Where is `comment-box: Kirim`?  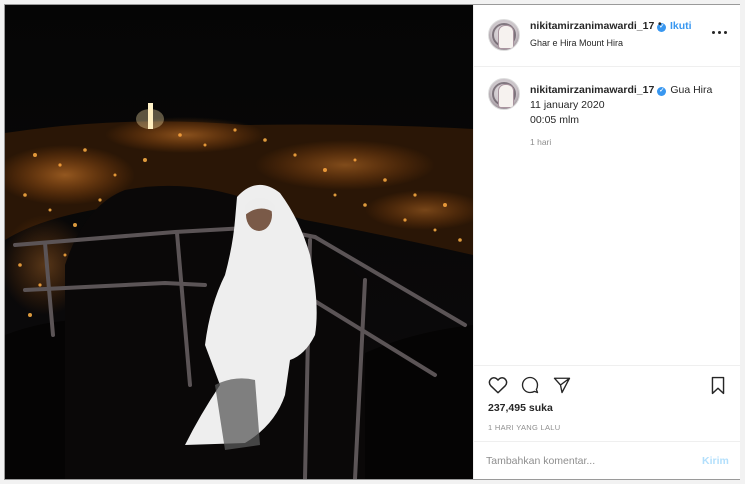 comment-box: Kirim is located at coordinates (607, 460).